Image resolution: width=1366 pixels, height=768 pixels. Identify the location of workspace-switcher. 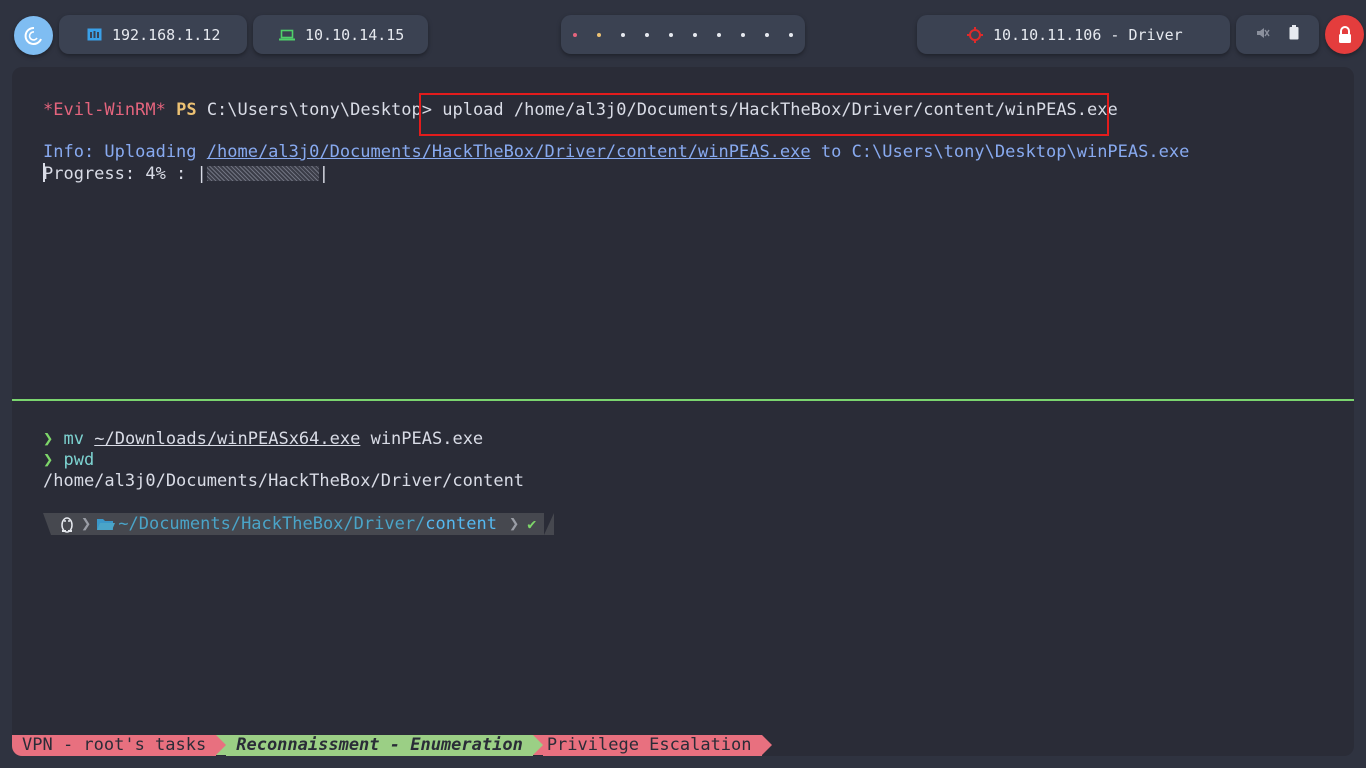
(683, 34).